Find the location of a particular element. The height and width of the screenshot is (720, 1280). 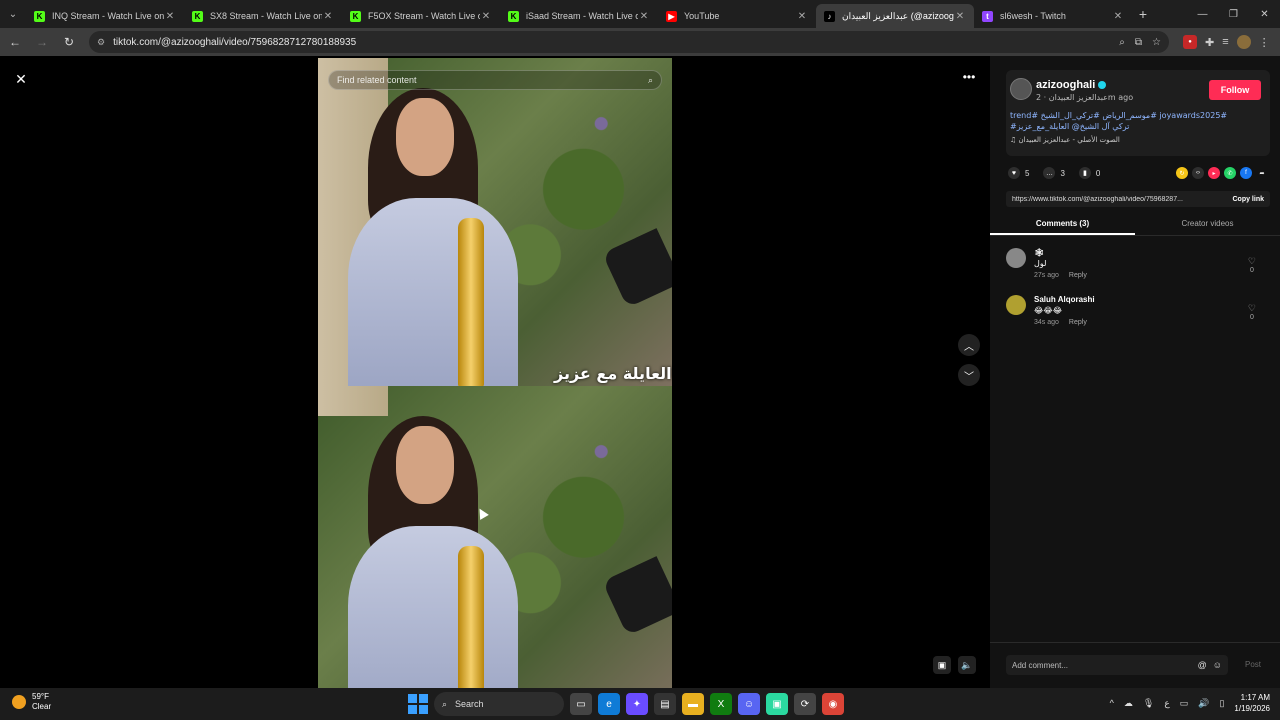

clock: 1:17 AM 1/19/2026 is located at coordinates (1252, 703).